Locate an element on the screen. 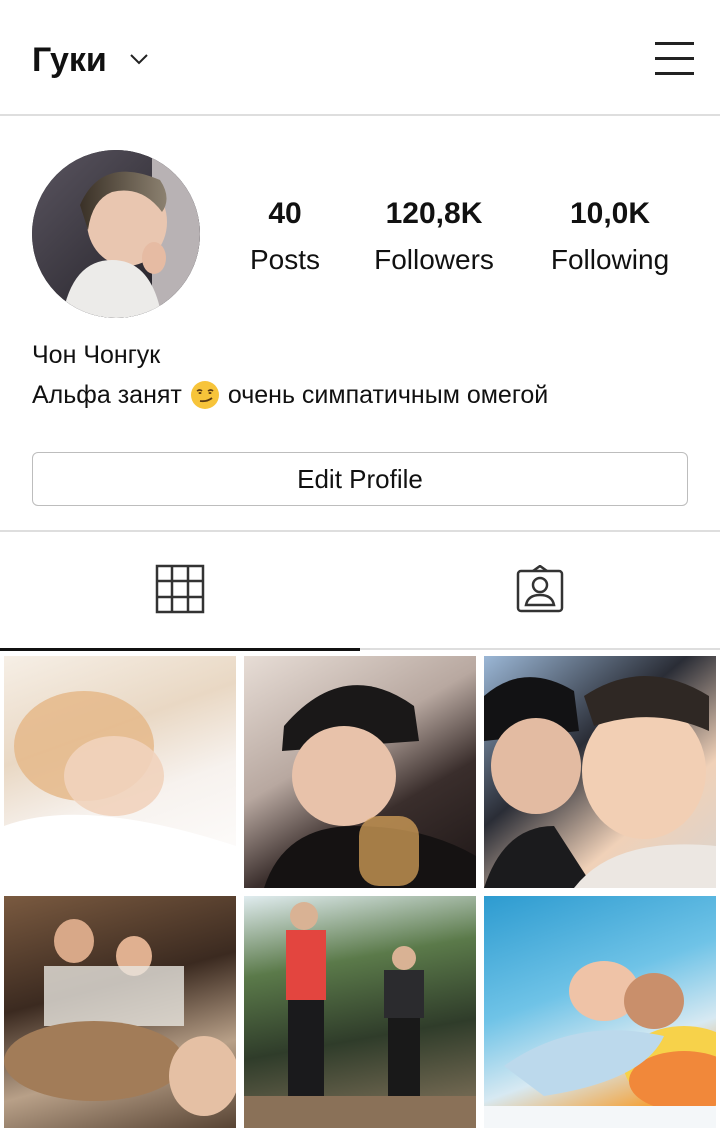 Image resolution: width=720 pixels, height=1132 pixels. hamburger-menu-icon is located at coordinates (675, 60).